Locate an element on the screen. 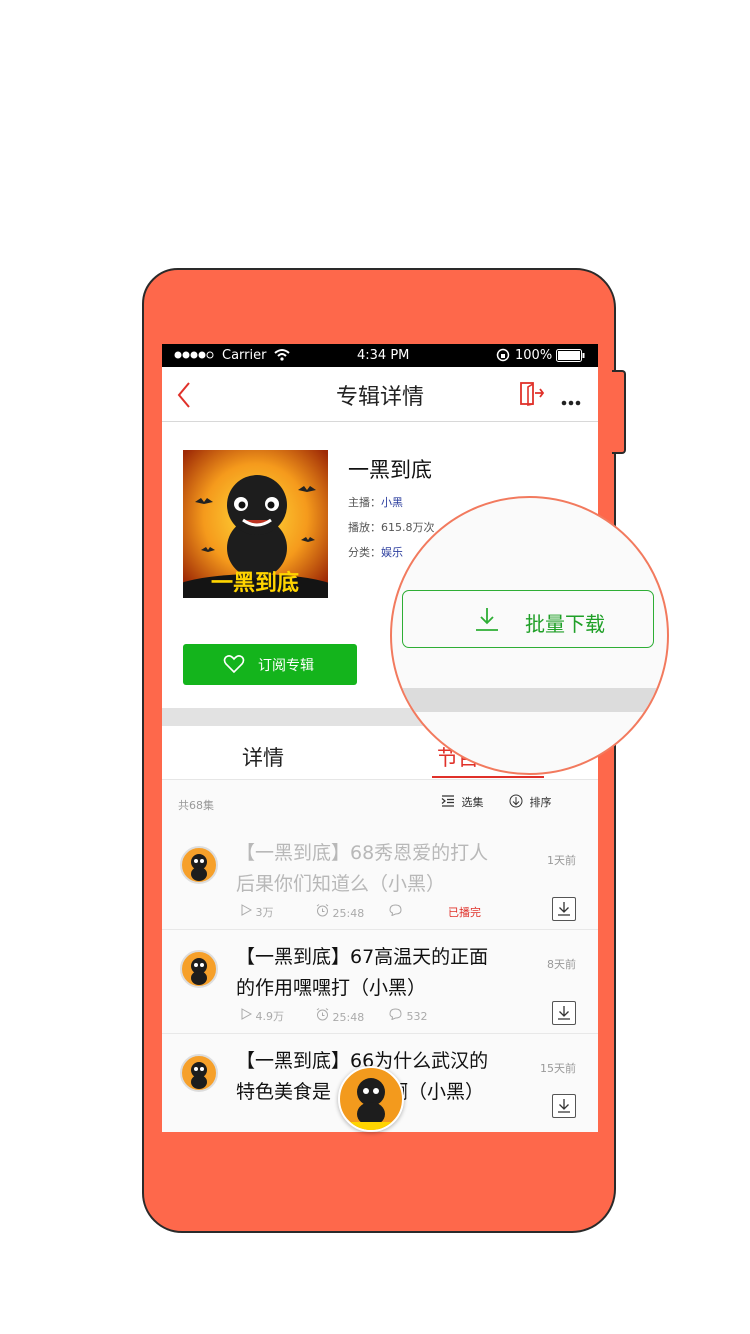 This screenshot has width=750, height=1334. episode-toolbar: 共68集 选集 排序 is located at coordinates (380, 803).